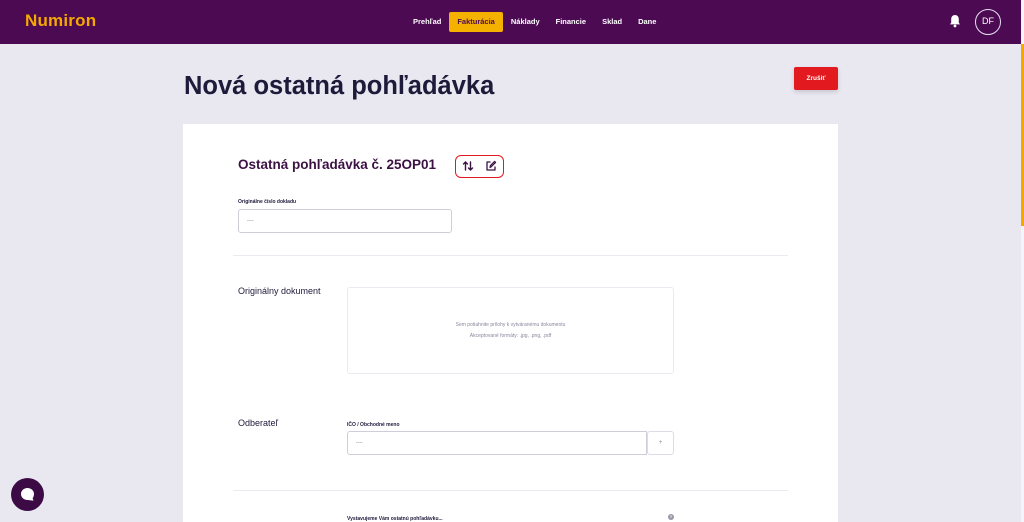  Describe the element at coordinates (427, 22) in the screenshot. I see `nav-item-prehlad: Prehľad` at that location.